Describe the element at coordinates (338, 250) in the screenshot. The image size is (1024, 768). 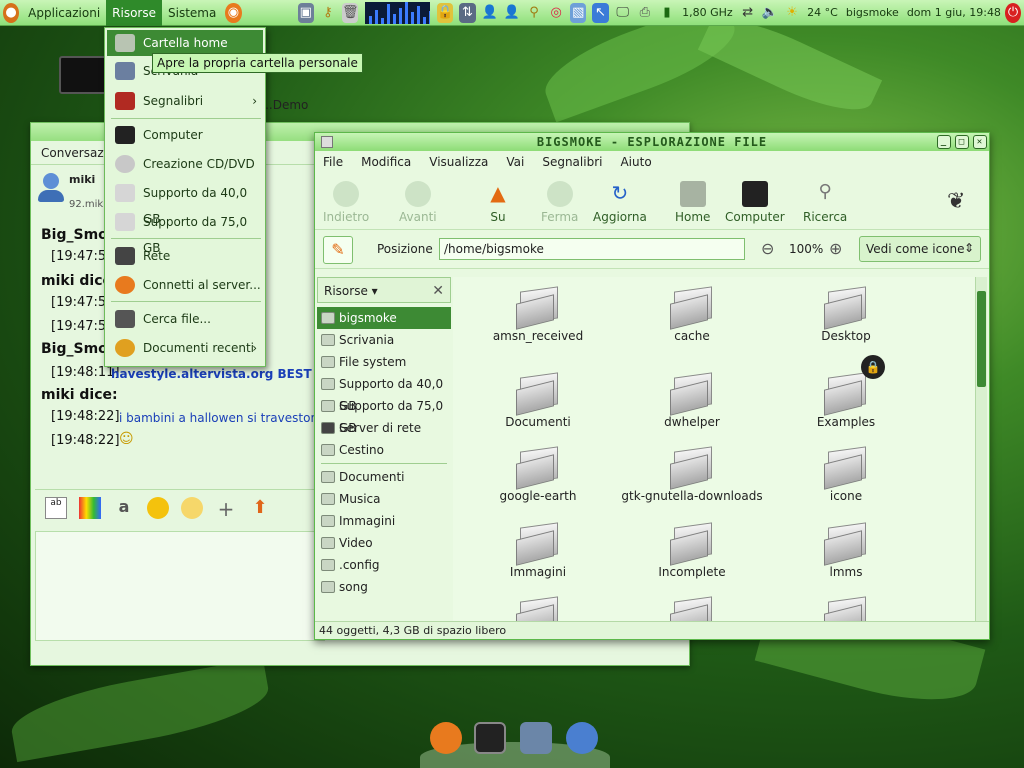
I see `edit-location-icon: ✎` at that location.